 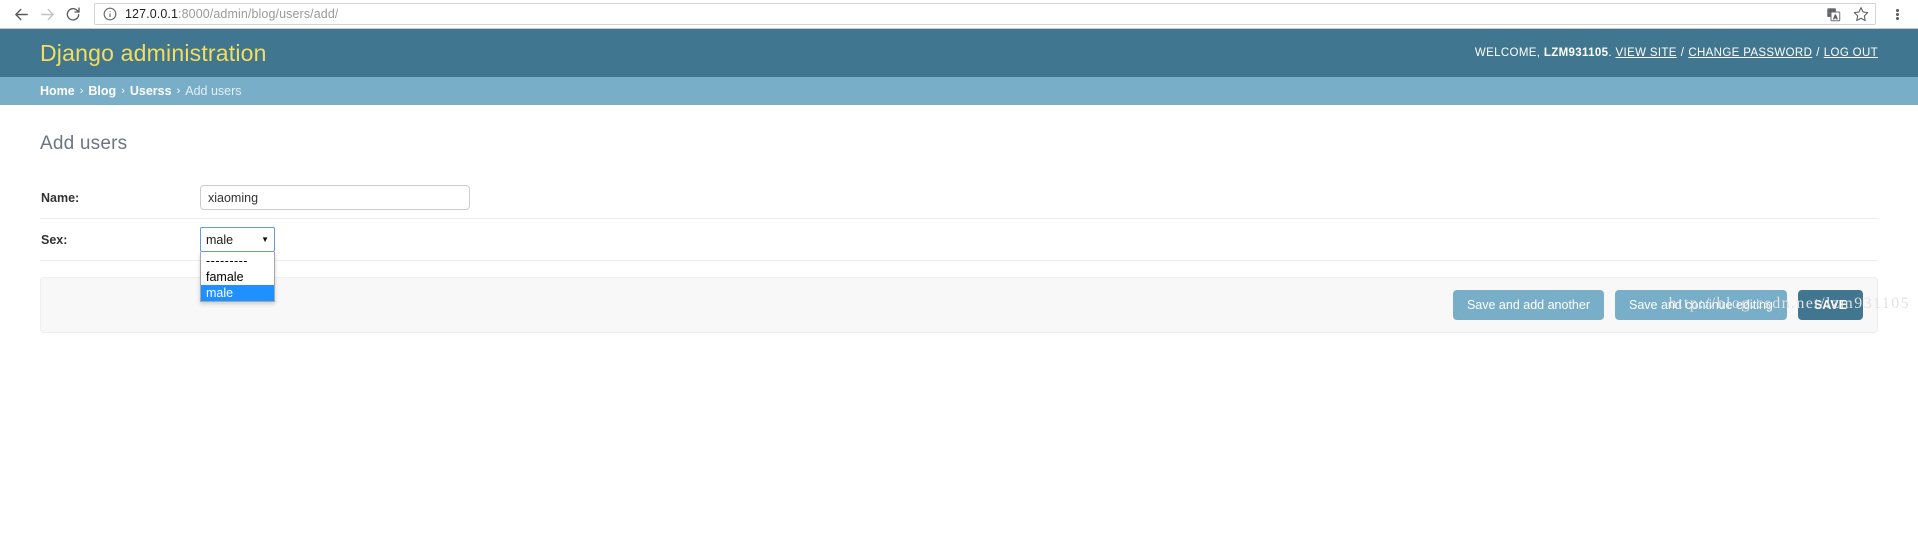 I want to click on address-bar: 127.0.0.1:8000/admin/blog/users/add/ 文 A, so click(x=985, y=14).